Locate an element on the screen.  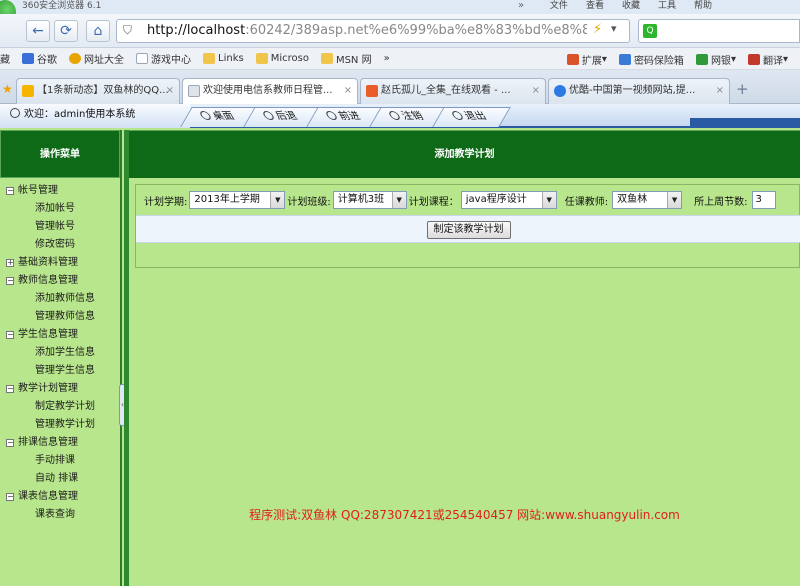
tree-node-label: 排课信息管理 is located at coordinates (48, 442).